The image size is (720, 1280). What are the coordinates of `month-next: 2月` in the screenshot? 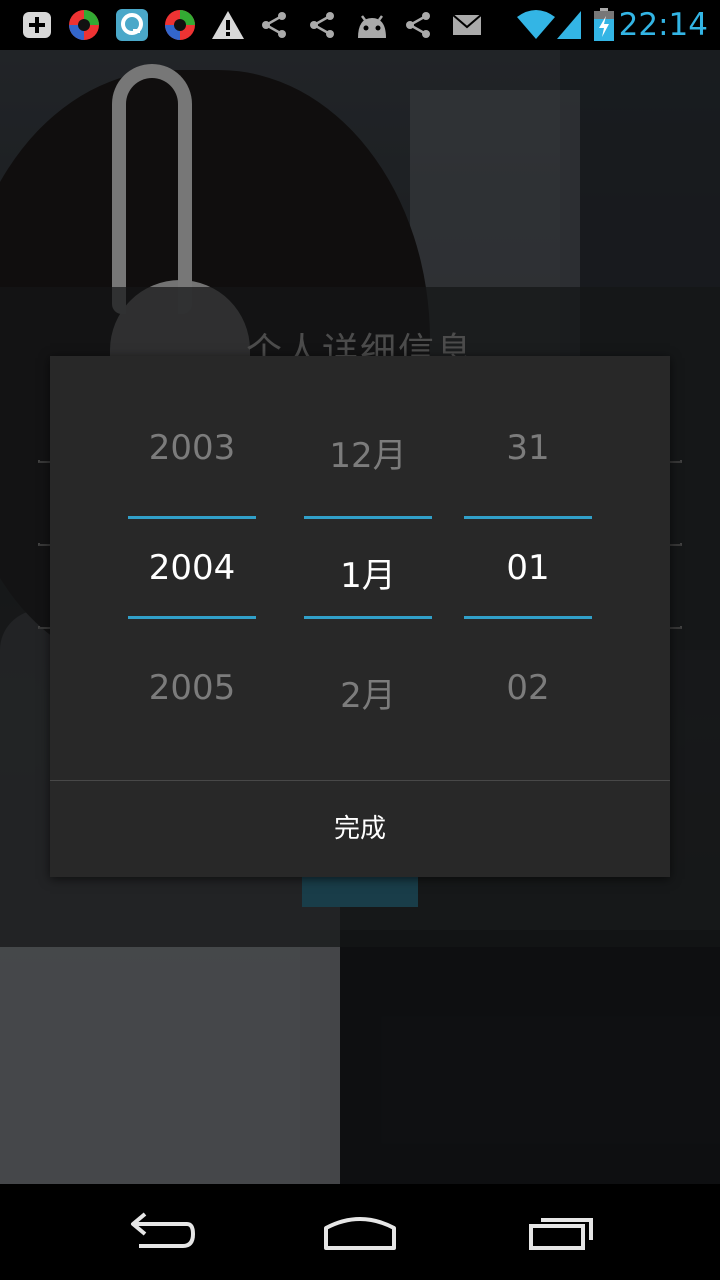 It's located at (368, 692).